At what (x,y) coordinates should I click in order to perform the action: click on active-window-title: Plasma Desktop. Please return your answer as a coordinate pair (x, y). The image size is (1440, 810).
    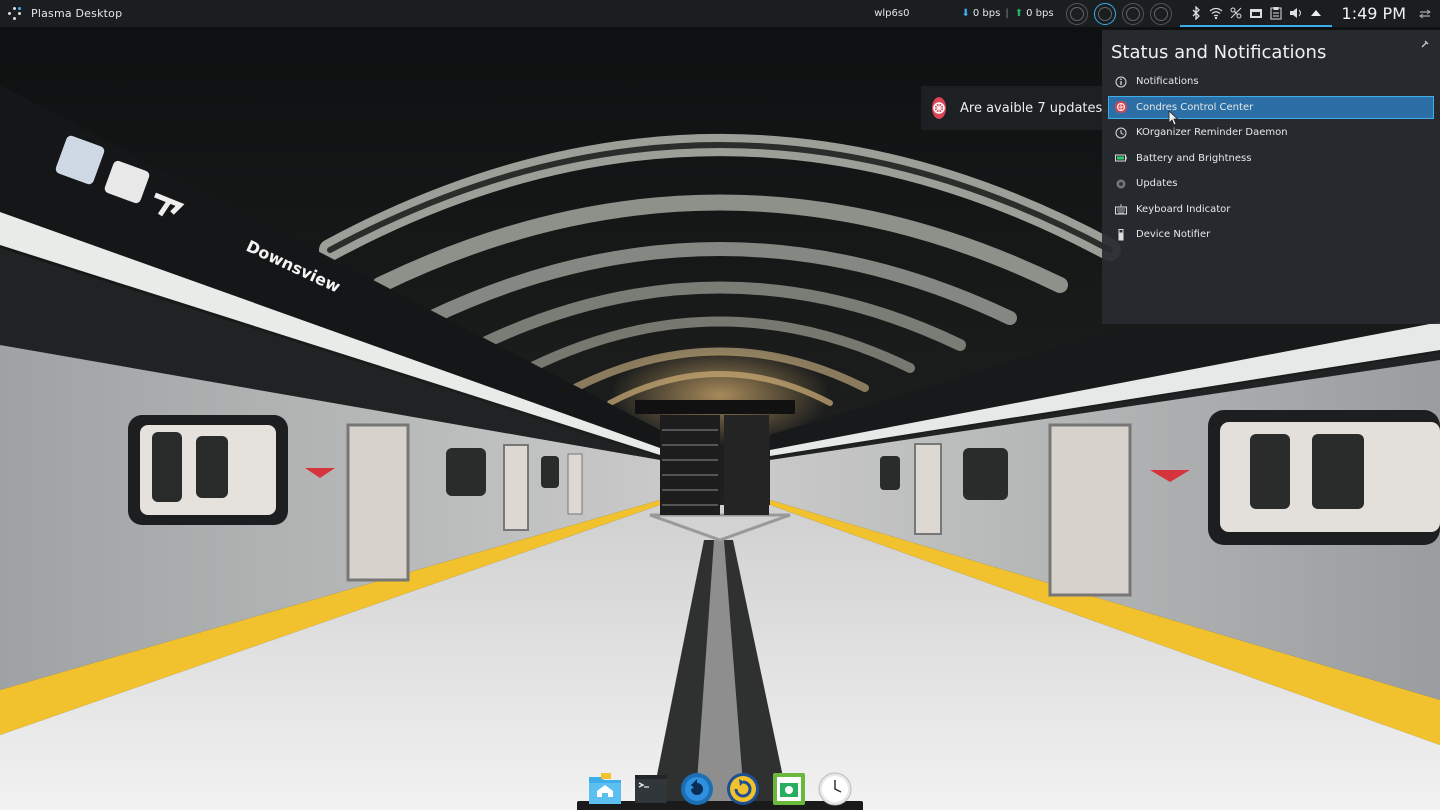
    Looking at the image, I should click on (77, 13).